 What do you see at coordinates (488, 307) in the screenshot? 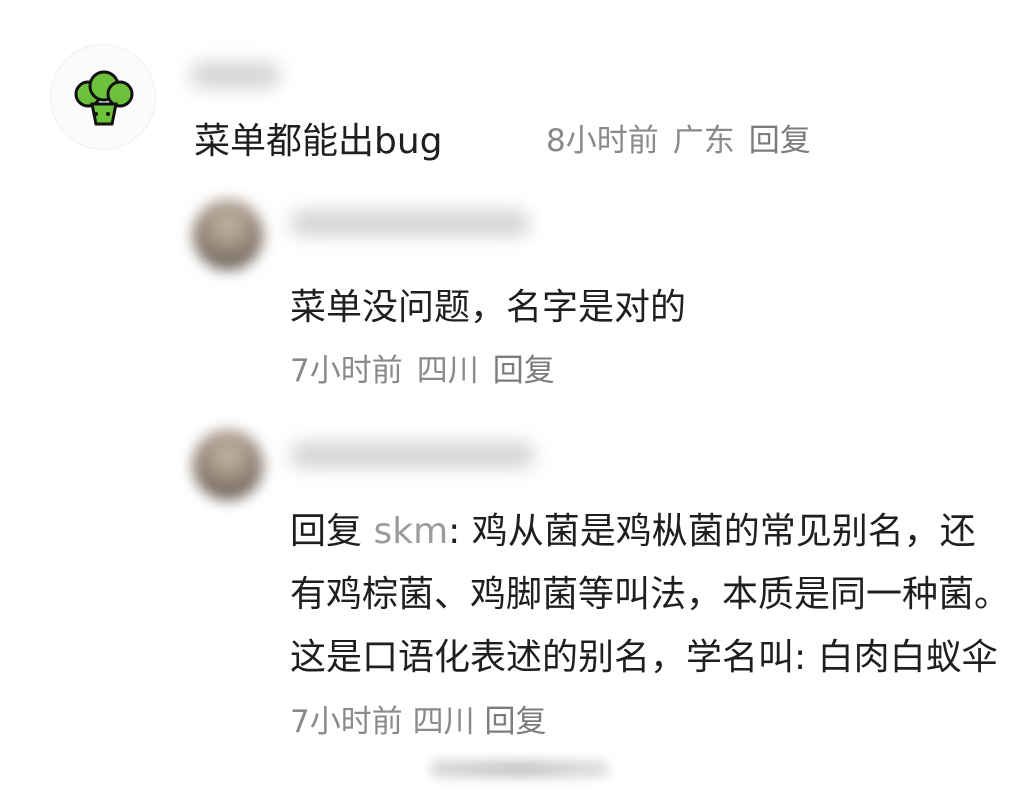
I see `reply-text: 菜单没问题，名字是对的` at bounding box center [488, 307].